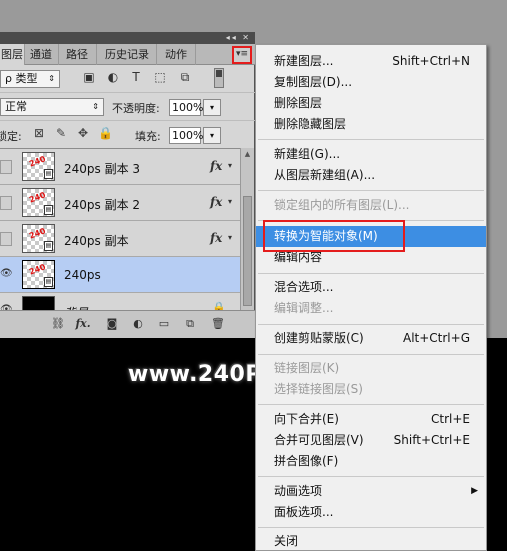  I want to click on panel-menu-button: ▾≡, so click(242, 55).